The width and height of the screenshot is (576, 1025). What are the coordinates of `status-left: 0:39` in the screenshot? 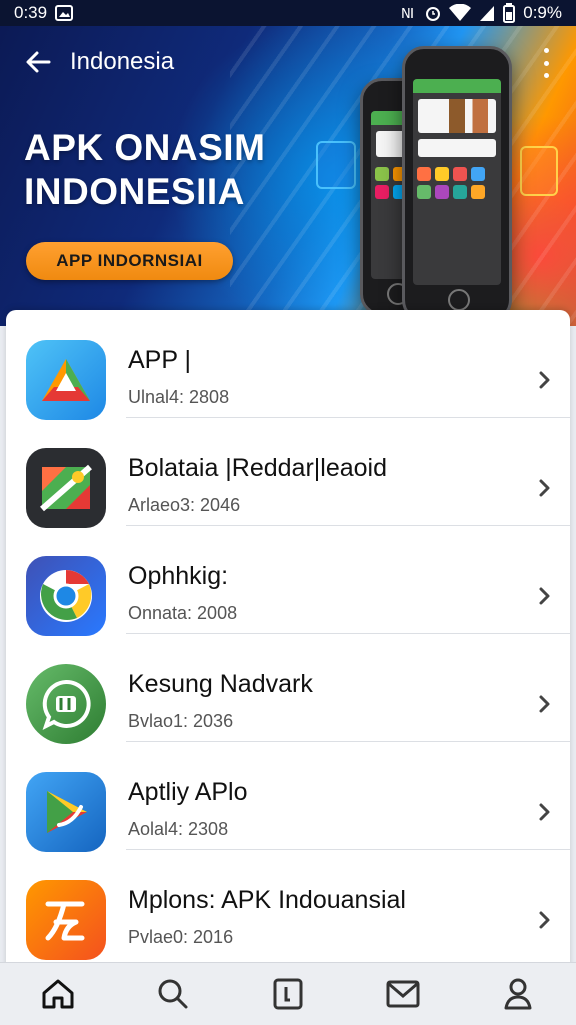 It's located at (44, 13).